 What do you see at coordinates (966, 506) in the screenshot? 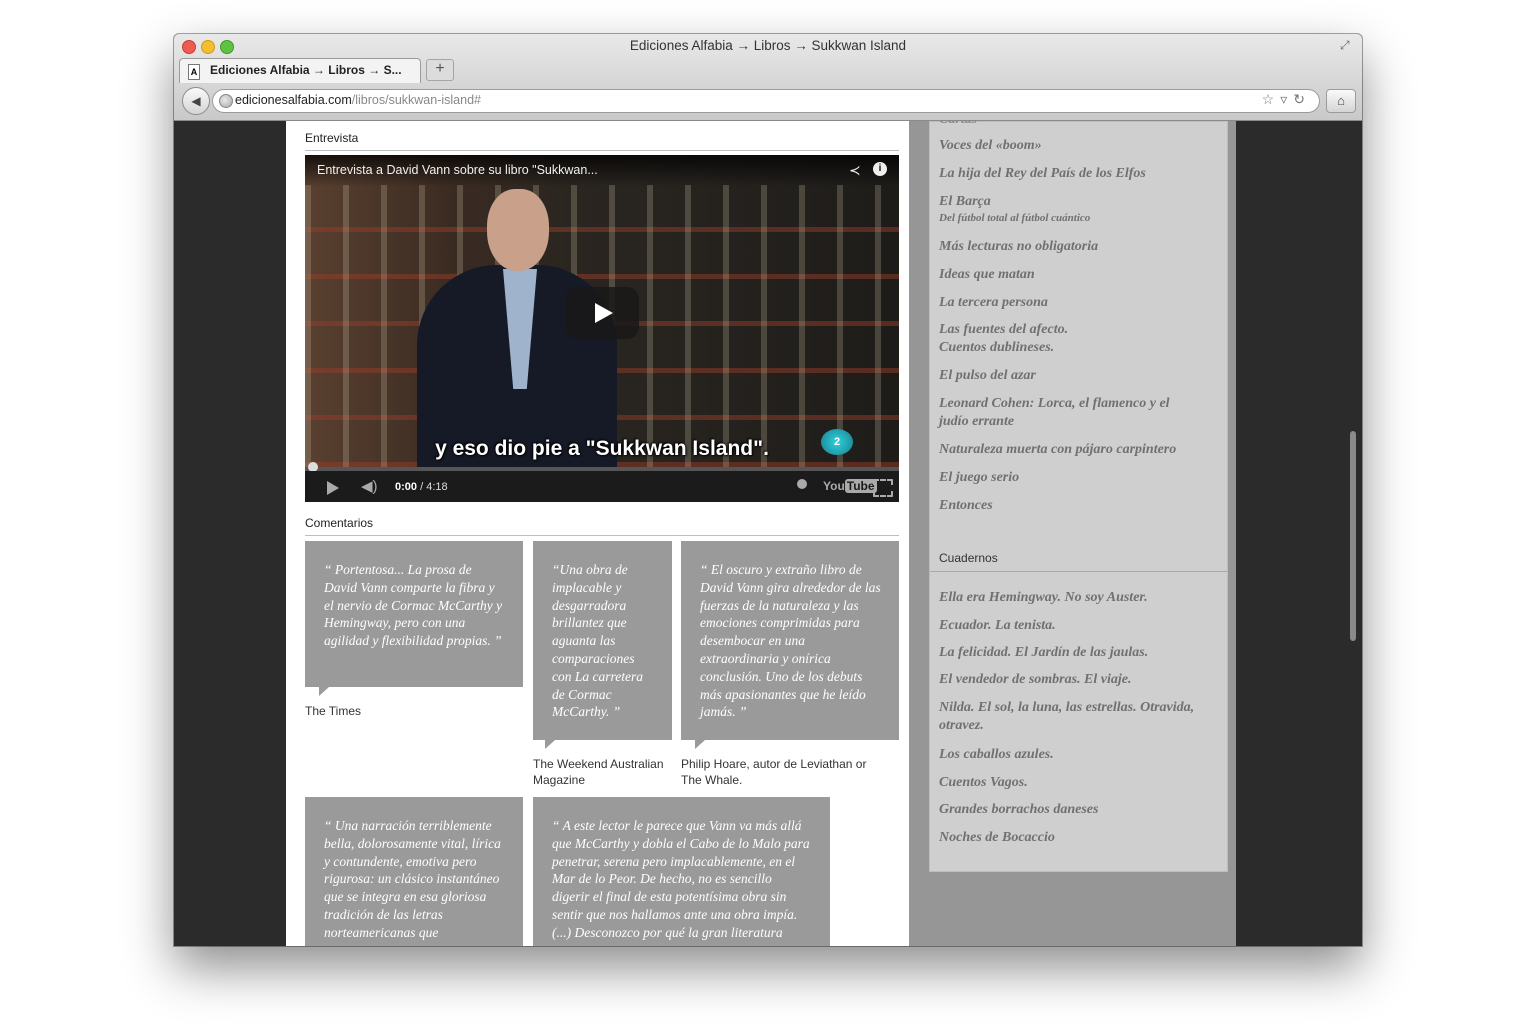
I see `sidebar-book-link: Entonces` at bounding box center [966, 506].